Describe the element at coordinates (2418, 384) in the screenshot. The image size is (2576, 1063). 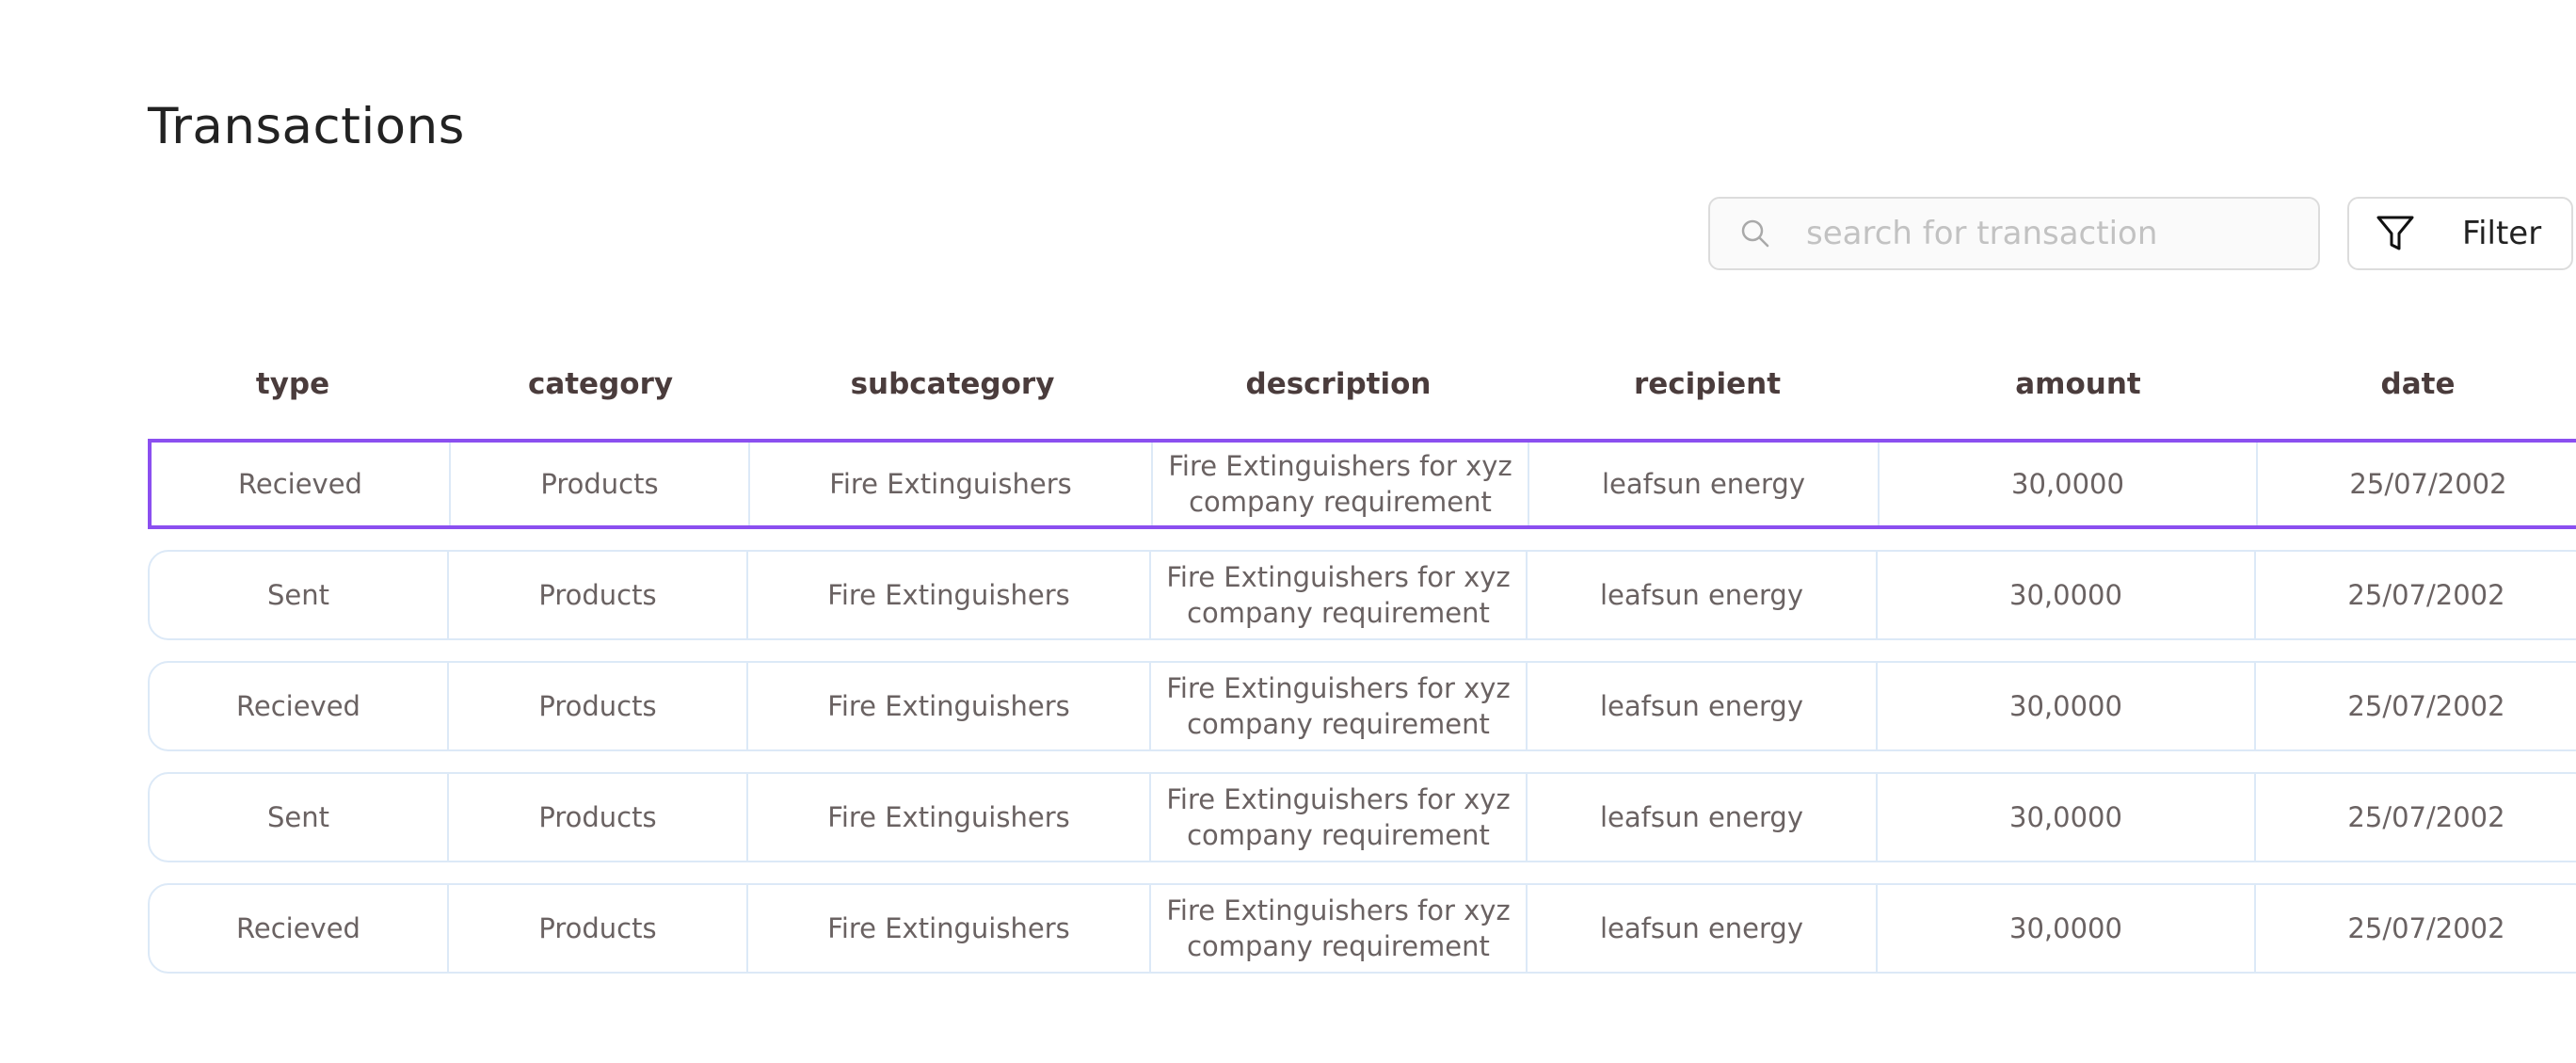
I see `column-header-date: date` at that location.